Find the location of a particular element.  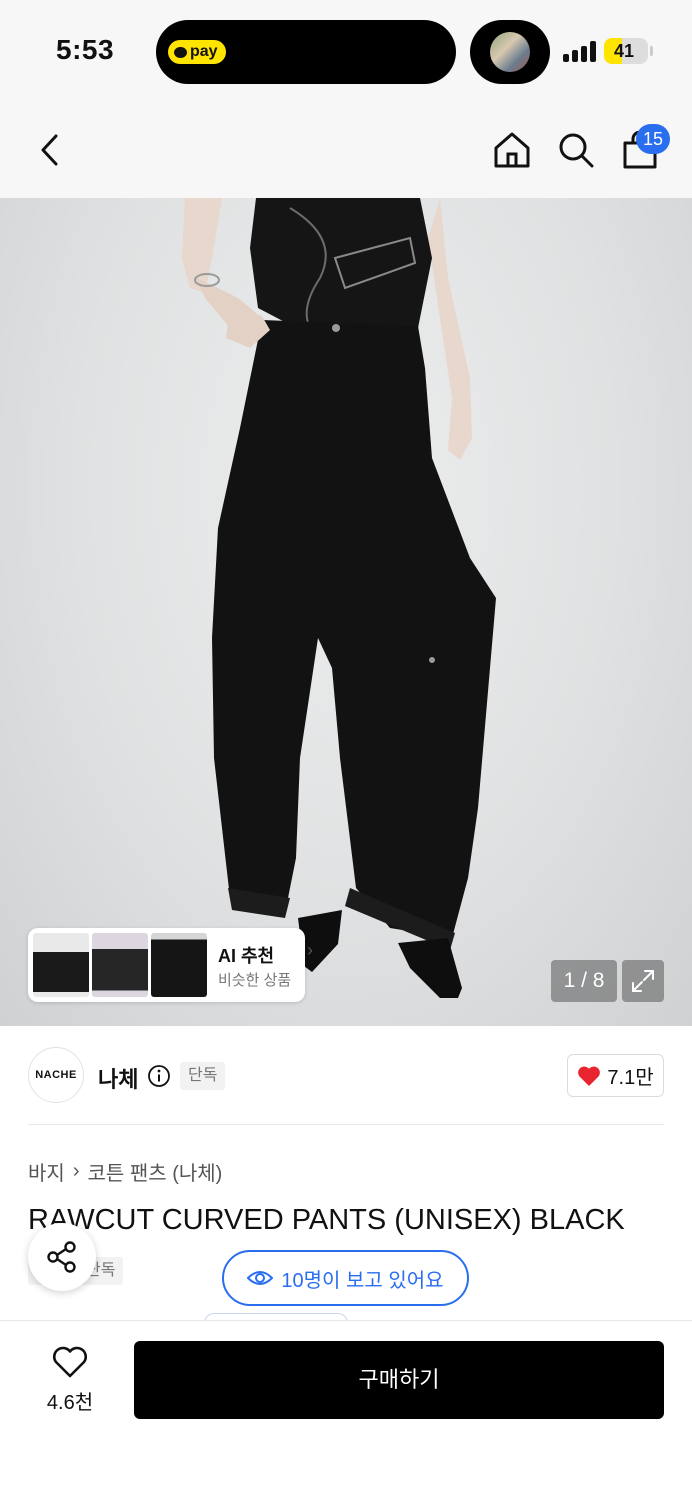

live-activity-thumbnail is located at coordinates (510, 52).